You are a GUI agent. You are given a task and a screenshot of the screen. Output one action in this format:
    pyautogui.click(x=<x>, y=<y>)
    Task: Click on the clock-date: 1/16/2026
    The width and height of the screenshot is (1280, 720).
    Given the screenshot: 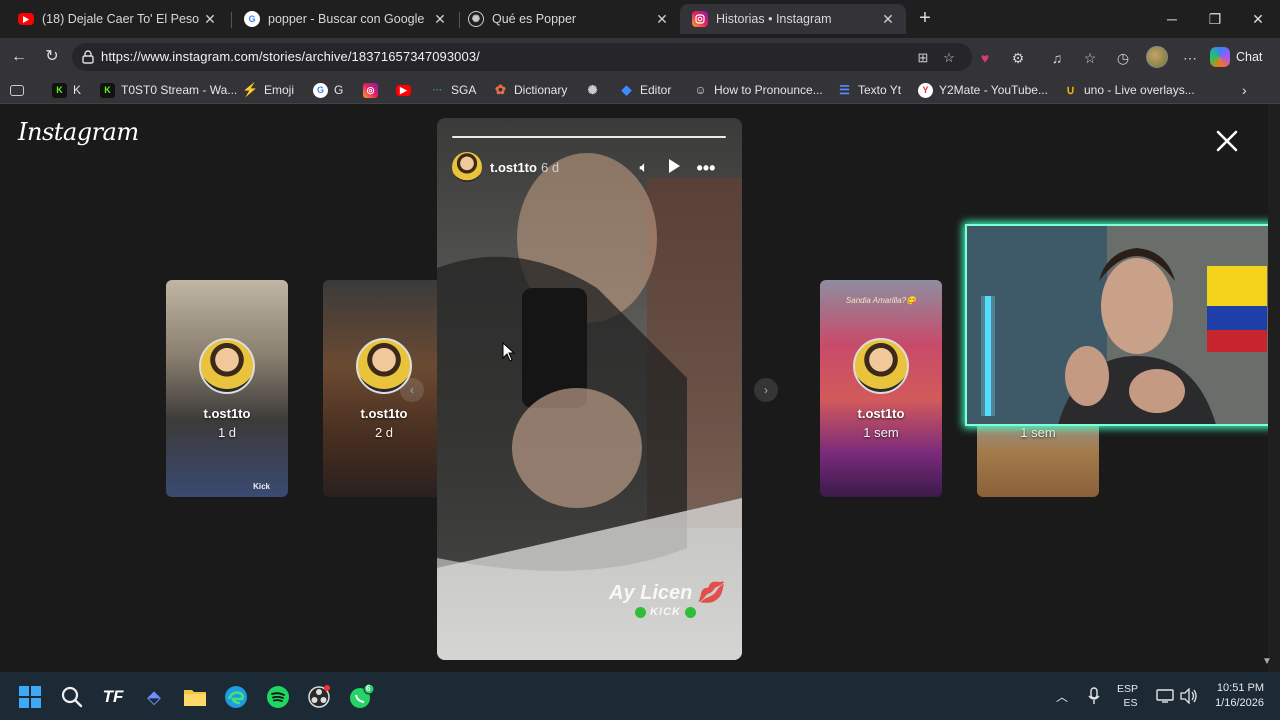 What is the action you would take?
    pyautogui.click(x=1239, y=703)
    